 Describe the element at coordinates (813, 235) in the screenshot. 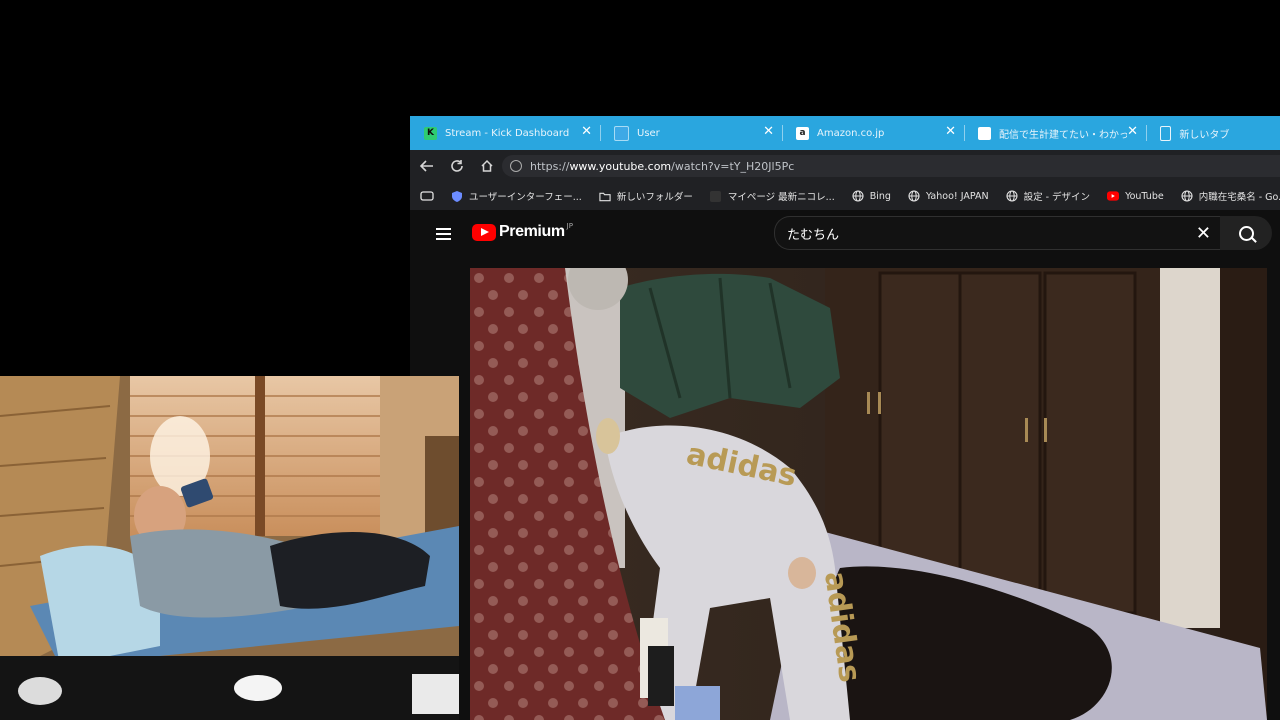

I see `search-query: たむちん` at that location.